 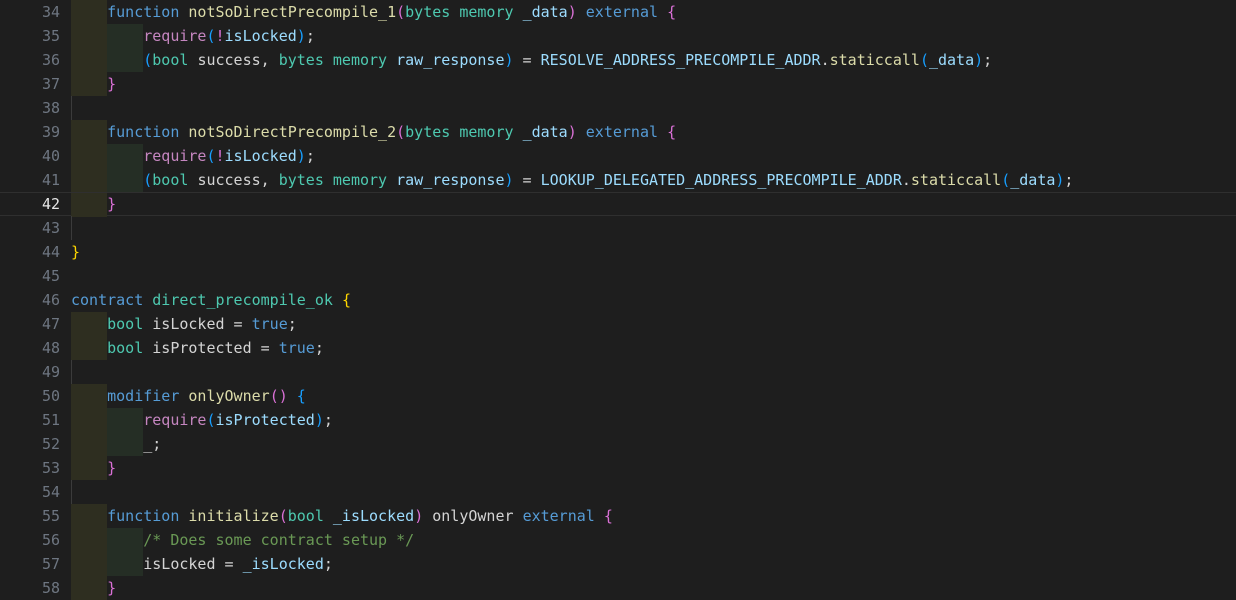 What do you see at coordinates (618, 444) in the screenshot?
I see `code-line: 52 _;` at bounding box center [618, 444].